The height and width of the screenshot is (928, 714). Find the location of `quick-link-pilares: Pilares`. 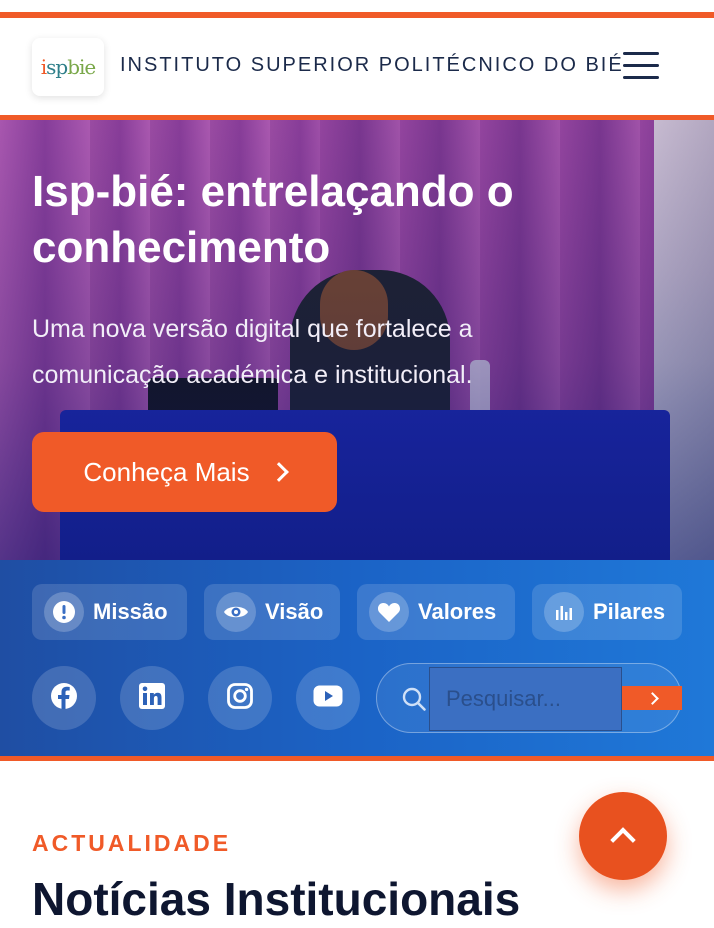

quick-link-pilares: Pilares is located at coordinates (607, 612).